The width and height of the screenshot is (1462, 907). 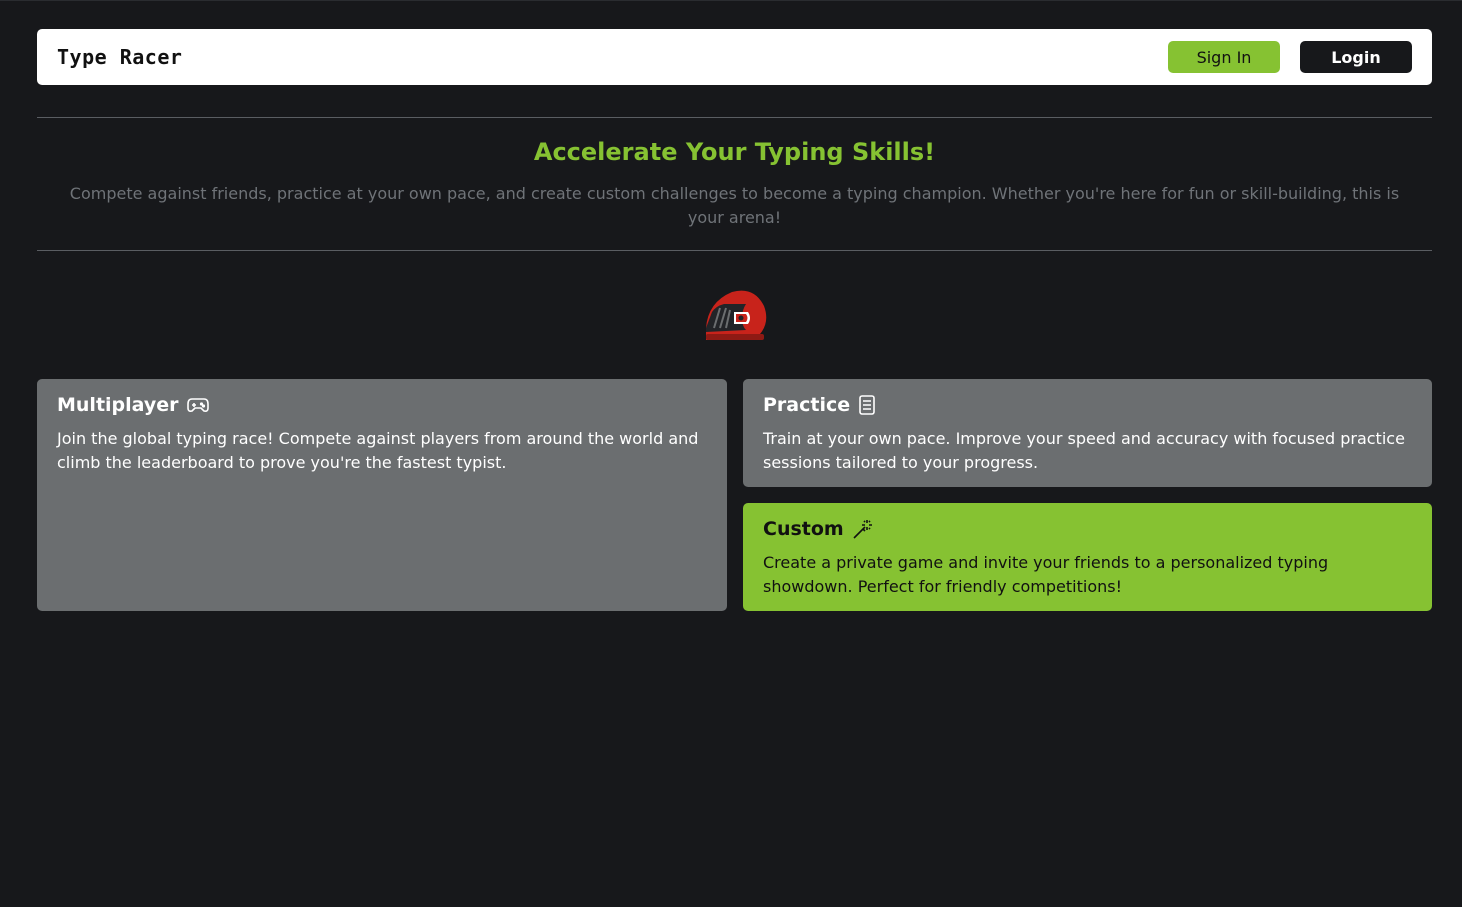 I want to click on brand-logo-text: Type Racer, so click(x=119, y=57).